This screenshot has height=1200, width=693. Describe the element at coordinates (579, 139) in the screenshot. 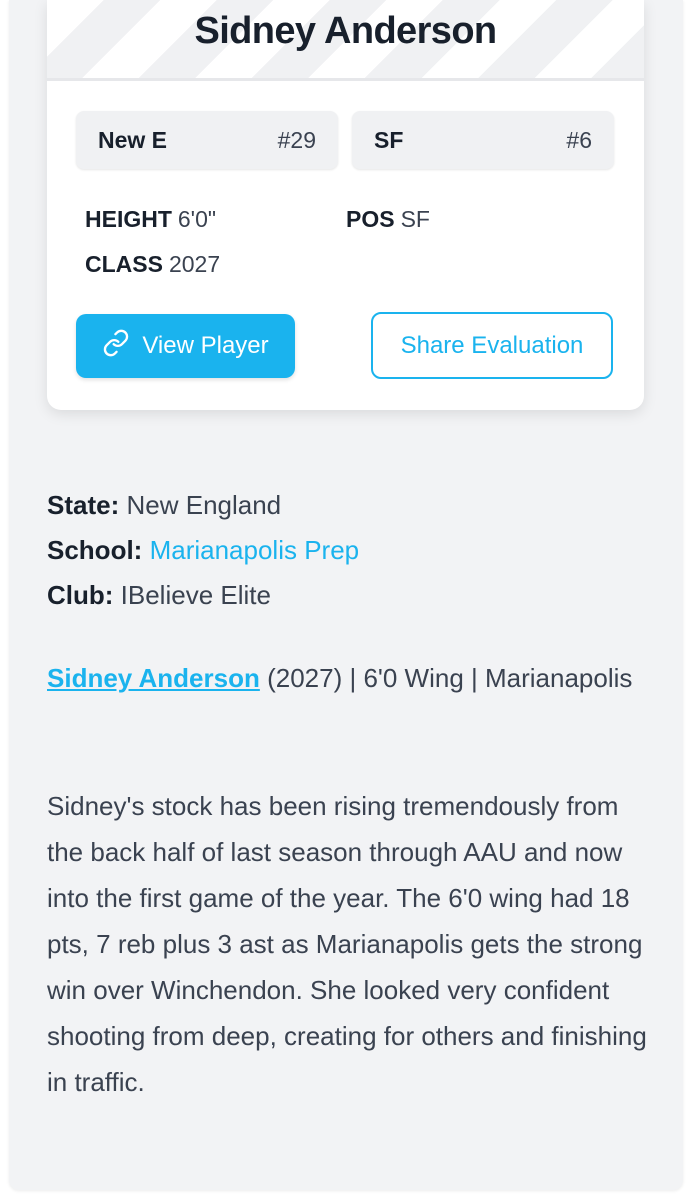

I see `position-number: #6` at that location.